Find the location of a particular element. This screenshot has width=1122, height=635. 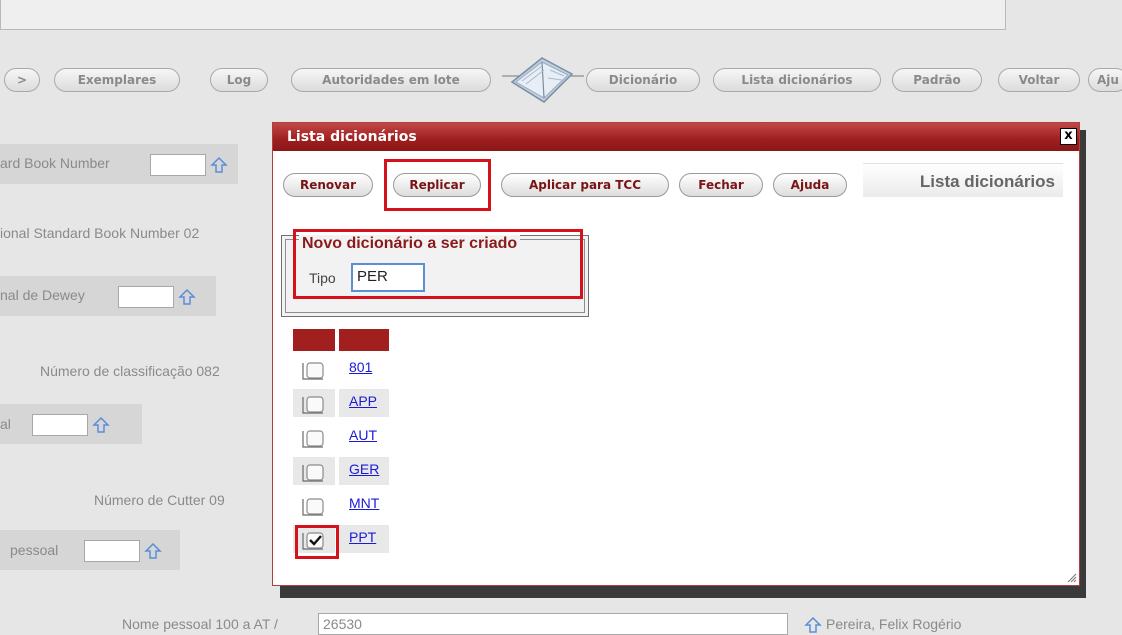

nome-pessoal-input: 26530 is located at coordinates (553, 624).